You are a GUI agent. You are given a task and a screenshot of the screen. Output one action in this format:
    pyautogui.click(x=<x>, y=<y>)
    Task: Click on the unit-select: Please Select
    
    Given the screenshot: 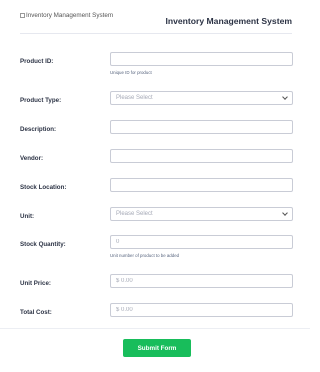 What is the action you would take?
    pyautogui.click(x=201, y=214)
    